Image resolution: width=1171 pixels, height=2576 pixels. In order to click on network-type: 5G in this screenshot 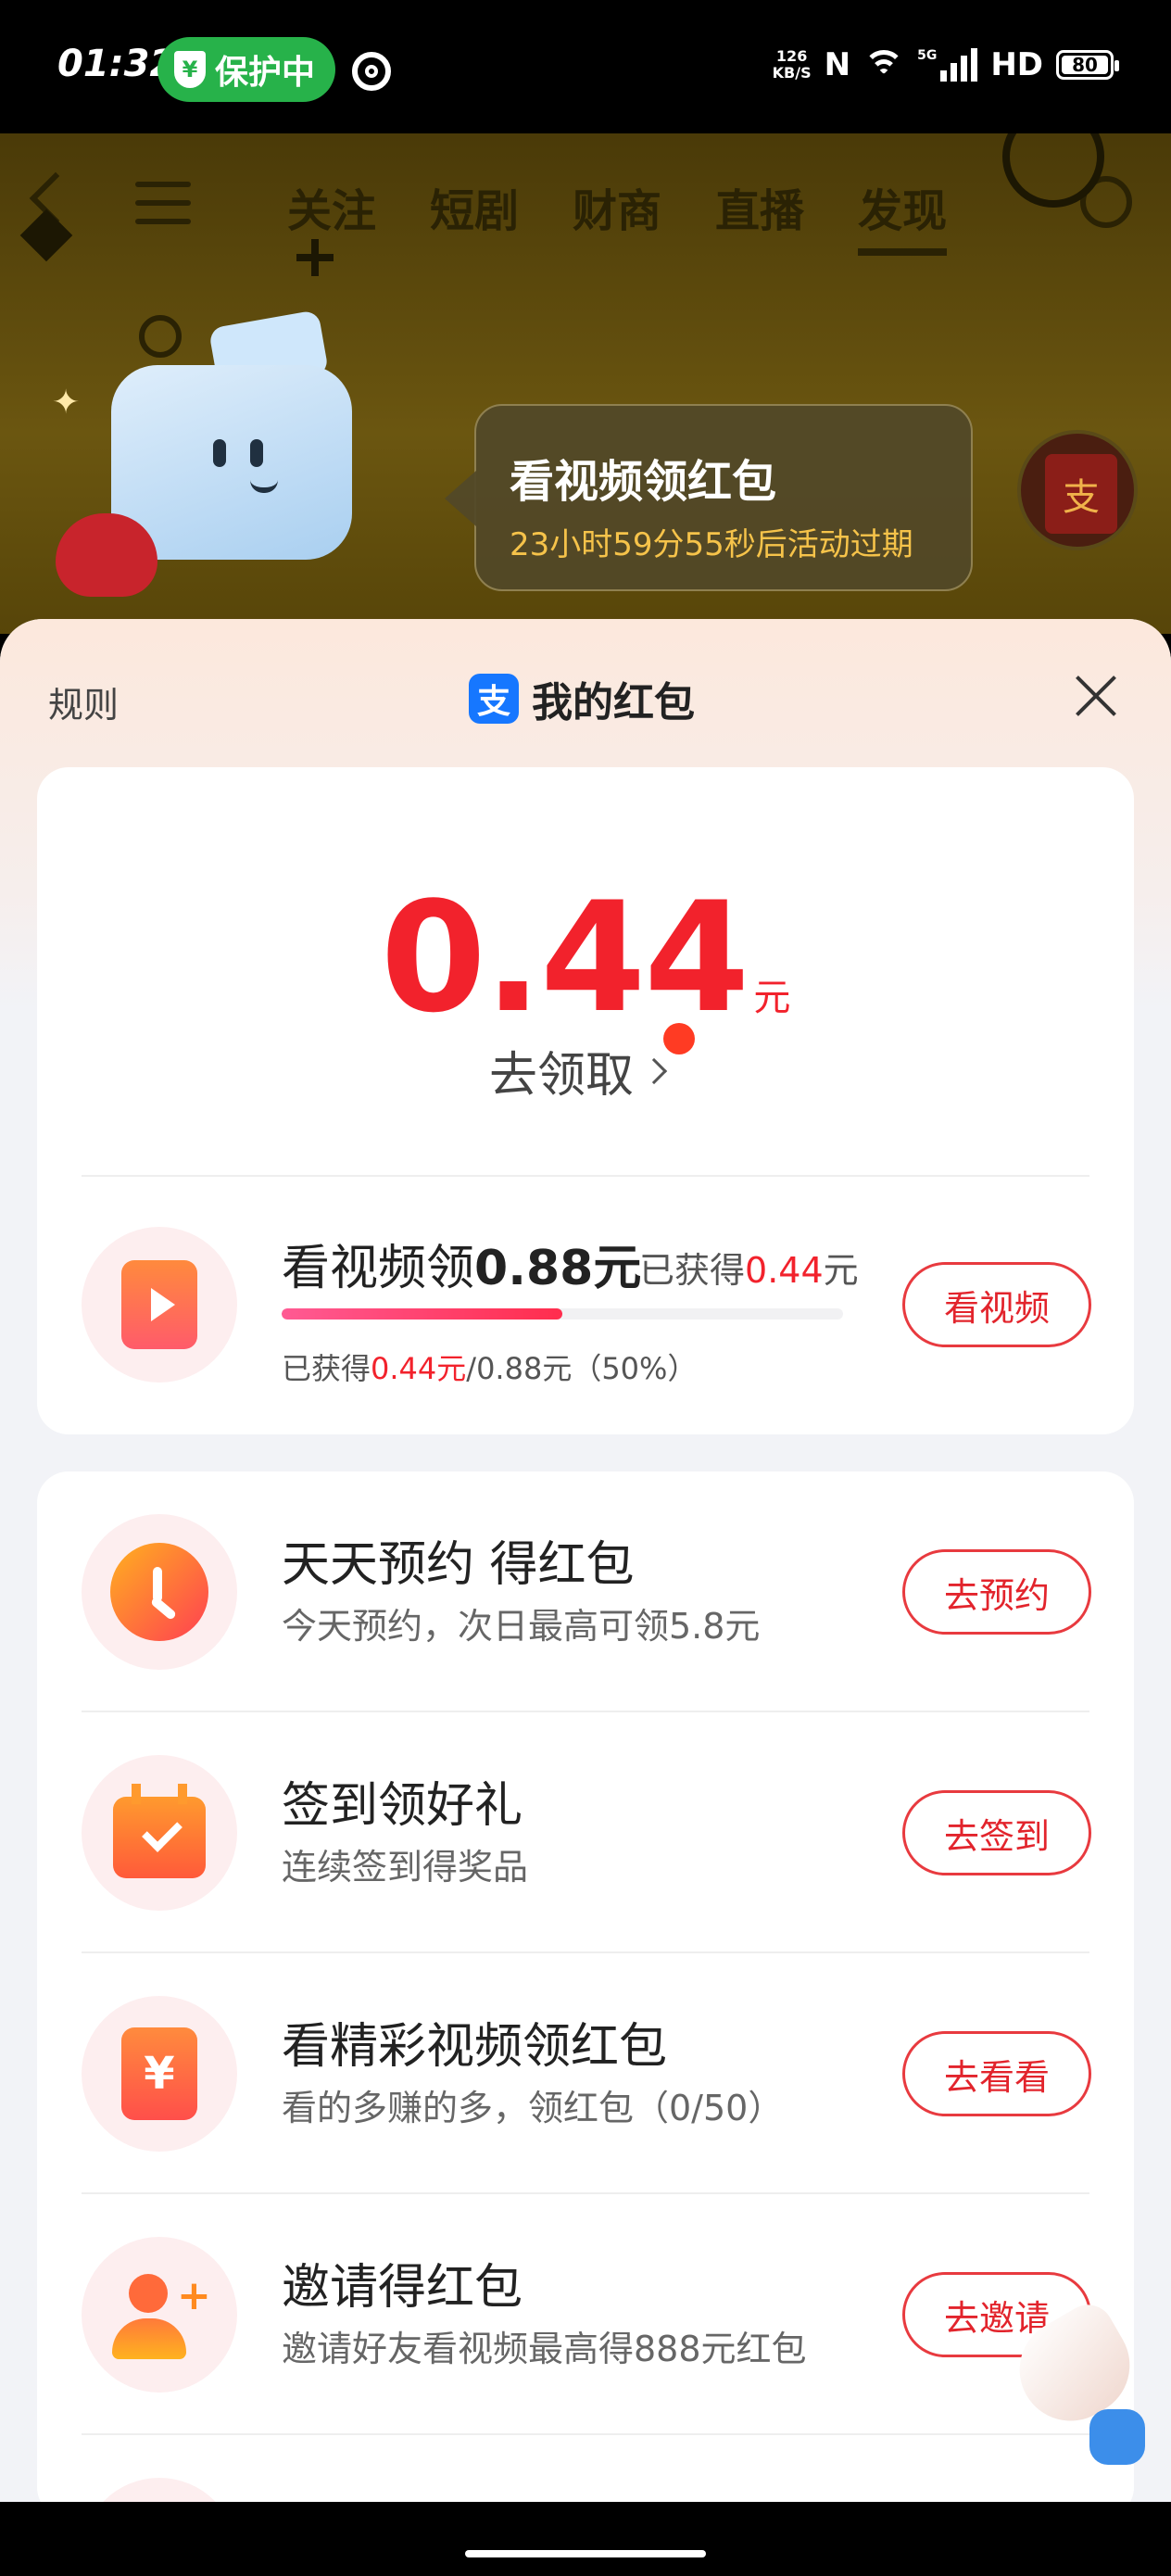, I will do `click(928, 55)`.